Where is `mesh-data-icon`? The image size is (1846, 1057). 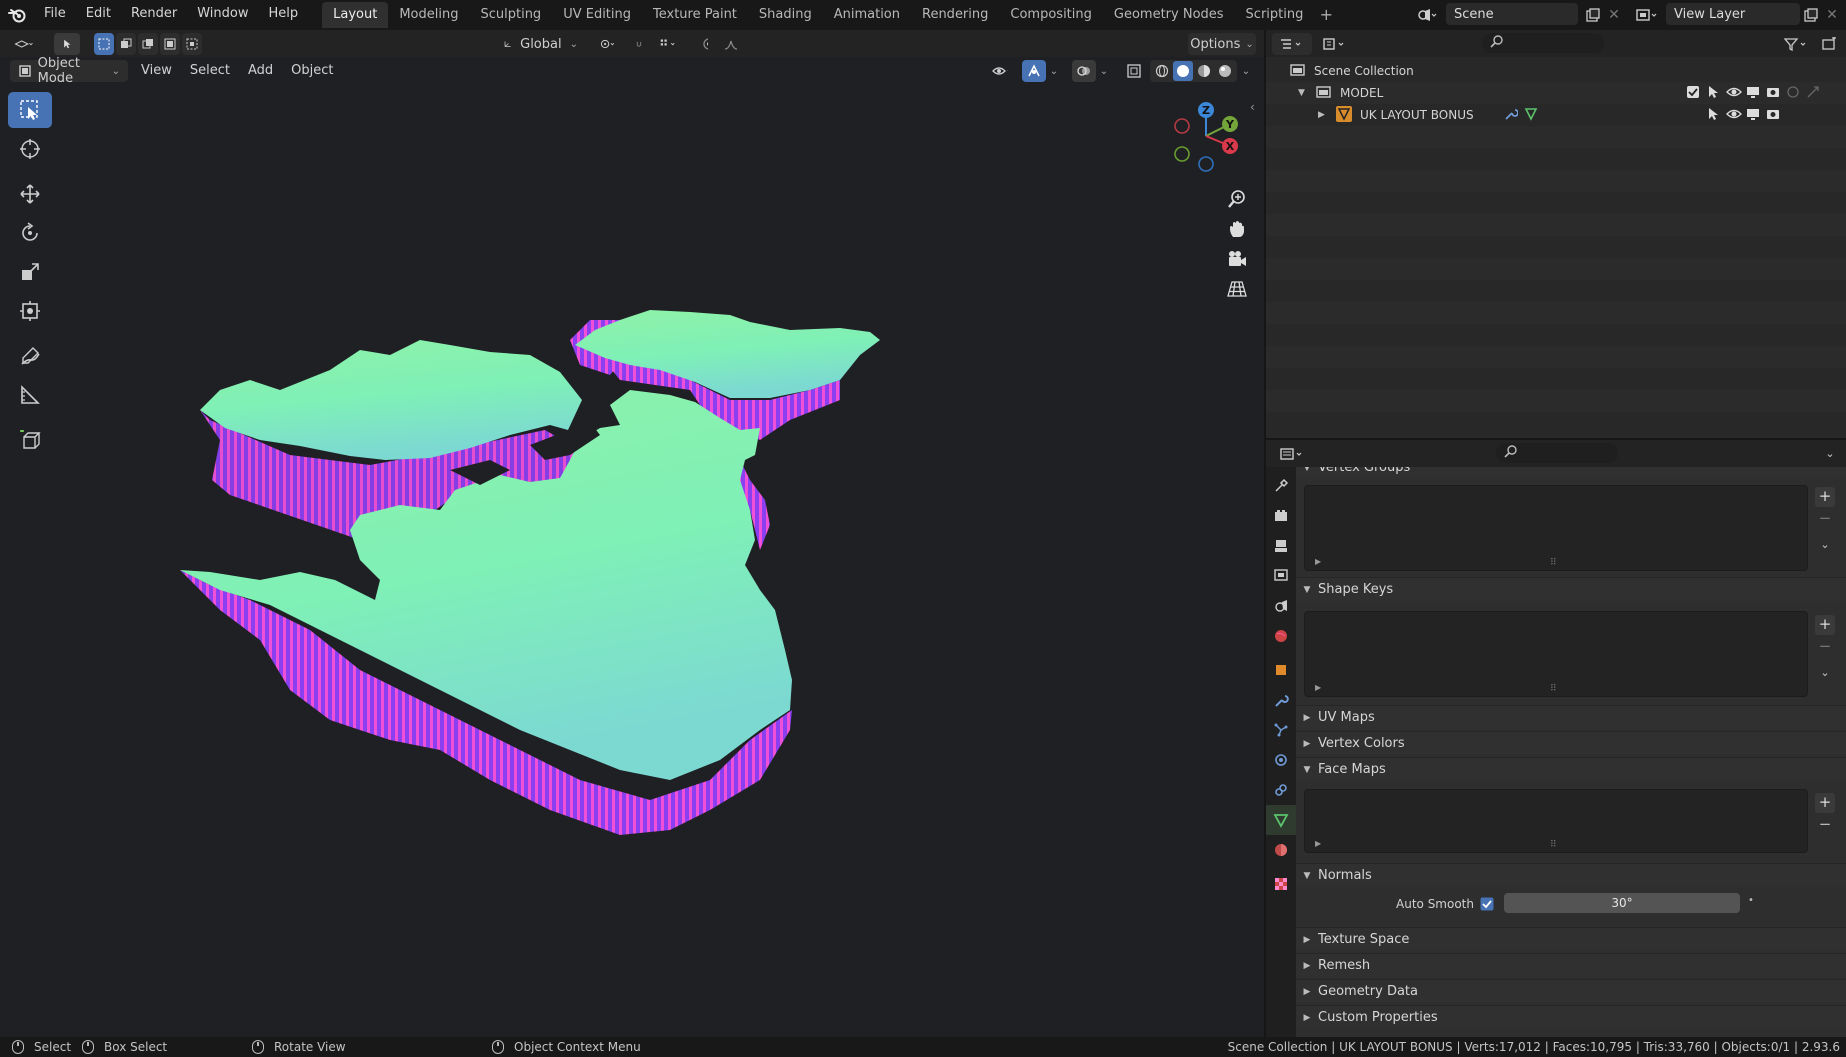 mesh-data-icon is located at coordinates (1531, 115).